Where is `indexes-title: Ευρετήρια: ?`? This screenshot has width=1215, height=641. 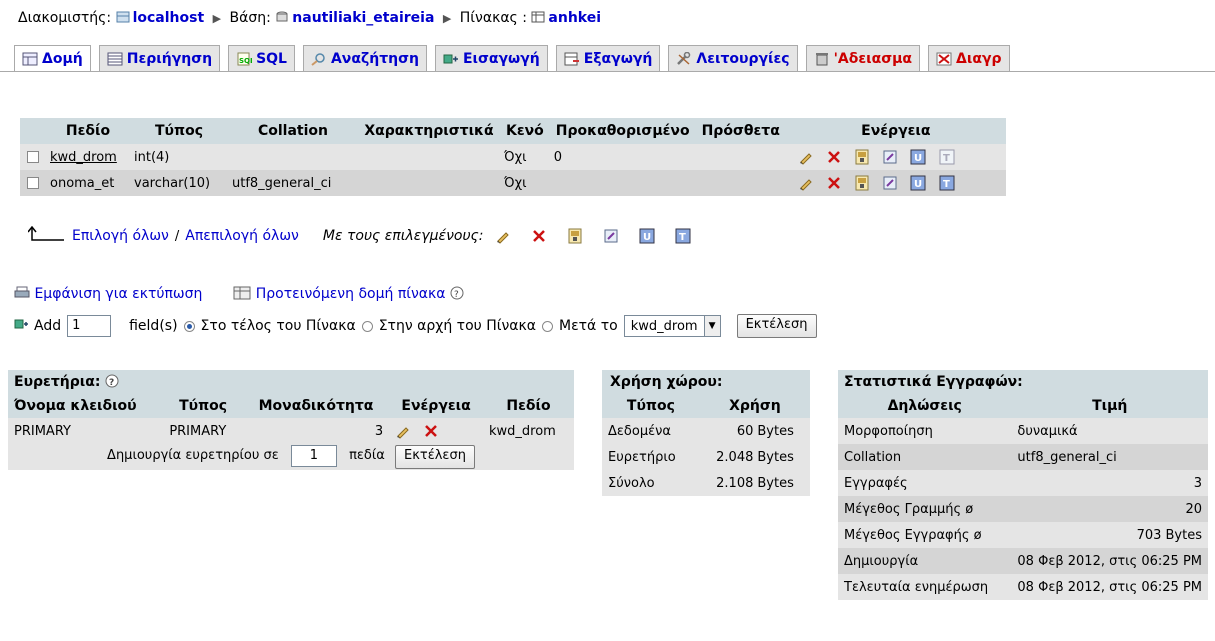 indexes-title: Ευρετήρια: ? is located at coordinates (291, 382).